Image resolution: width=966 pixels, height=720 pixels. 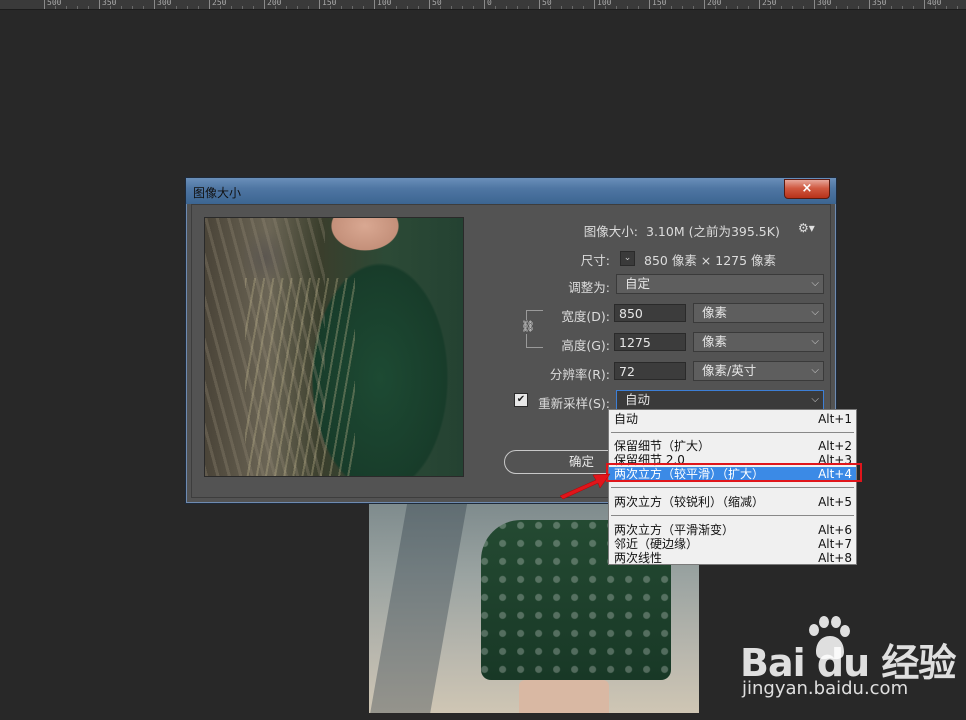 What do you see at coordinates (732, 446) in the screenshot?
I see `menu-item-preserve-details: 保留细节（扩大） Alt+2` at bounding box center [732, 446].